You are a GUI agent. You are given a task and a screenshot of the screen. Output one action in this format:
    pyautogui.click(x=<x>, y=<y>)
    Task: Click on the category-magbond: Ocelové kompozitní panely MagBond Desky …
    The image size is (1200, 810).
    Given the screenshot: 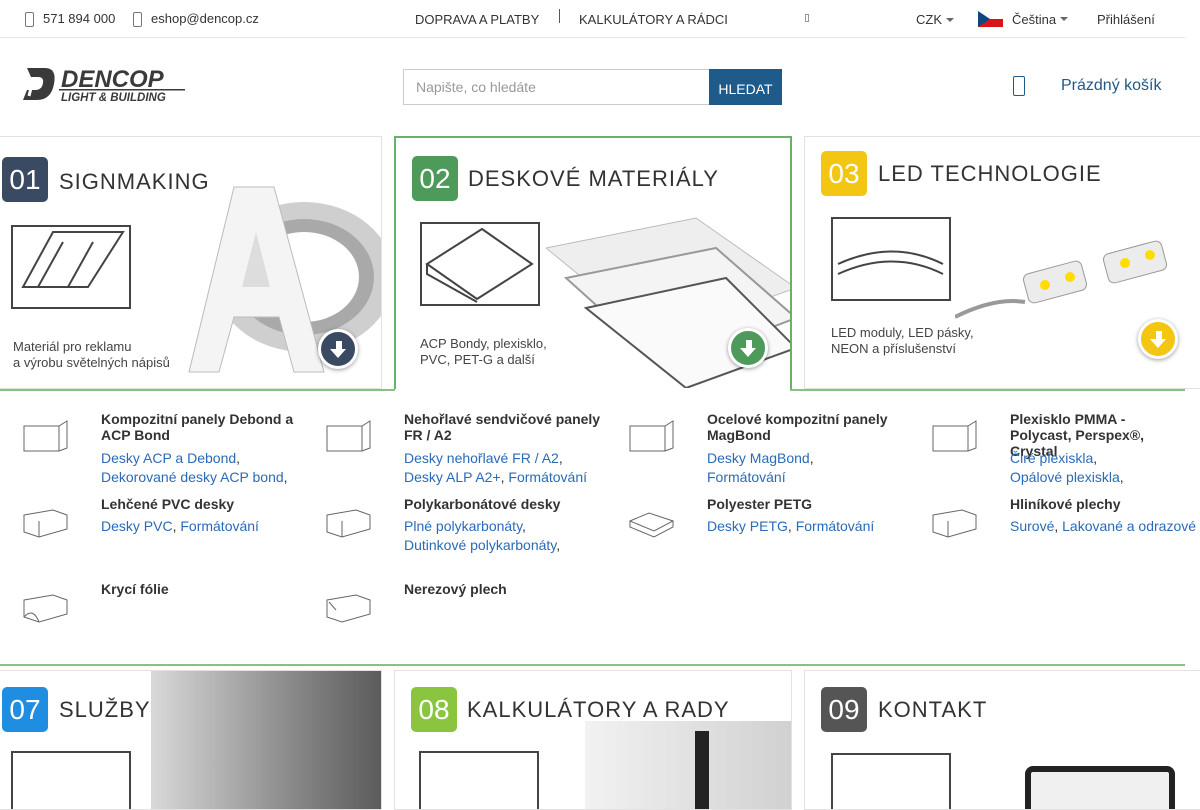 What is the action you would take?
    pyautogui.click(x=756, y=448)
    